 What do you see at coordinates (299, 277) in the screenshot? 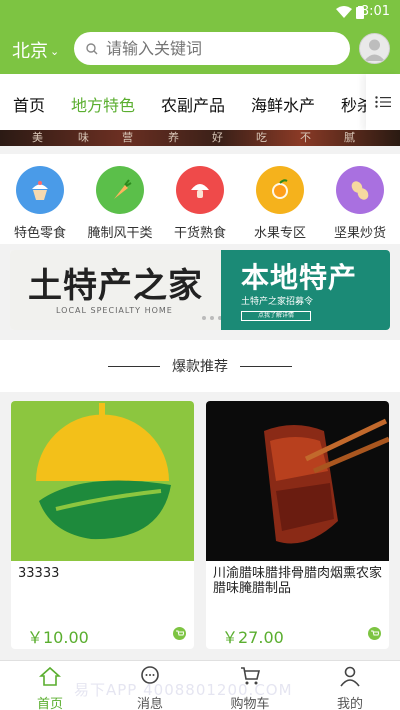
I see `promo-right-title: 本地特产` at bounding box center [299, 277].